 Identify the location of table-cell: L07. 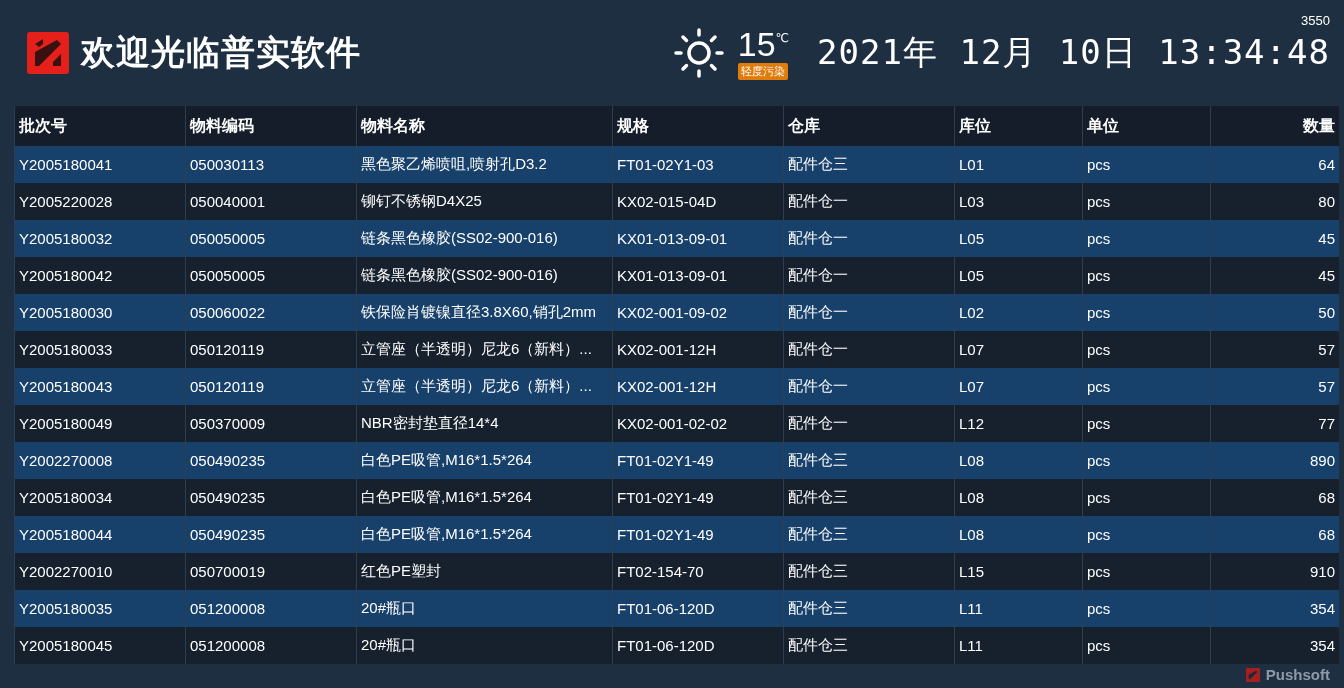
(1018, 386).